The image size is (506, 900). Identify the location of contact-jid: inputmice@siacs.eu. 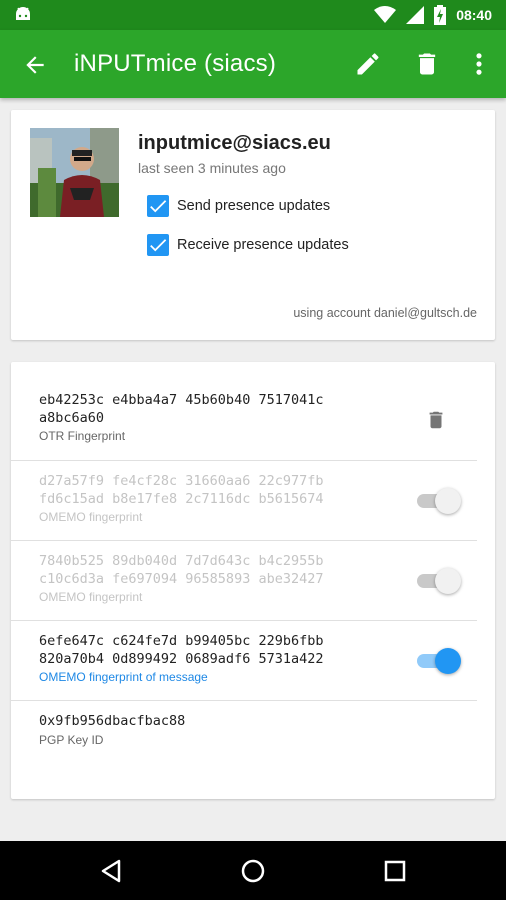
(234, 143).